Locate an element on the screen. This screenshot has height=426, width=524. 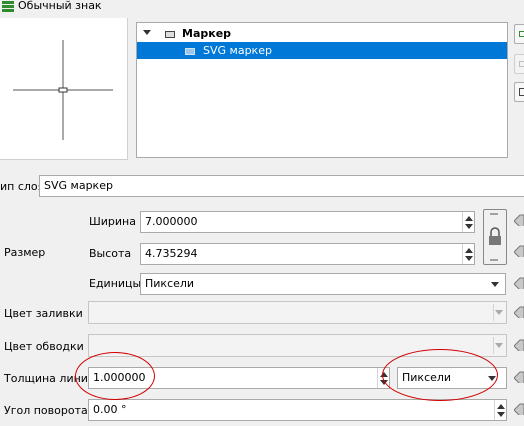
lock-aspect-ratio-button is located at coordinates (495, 237).